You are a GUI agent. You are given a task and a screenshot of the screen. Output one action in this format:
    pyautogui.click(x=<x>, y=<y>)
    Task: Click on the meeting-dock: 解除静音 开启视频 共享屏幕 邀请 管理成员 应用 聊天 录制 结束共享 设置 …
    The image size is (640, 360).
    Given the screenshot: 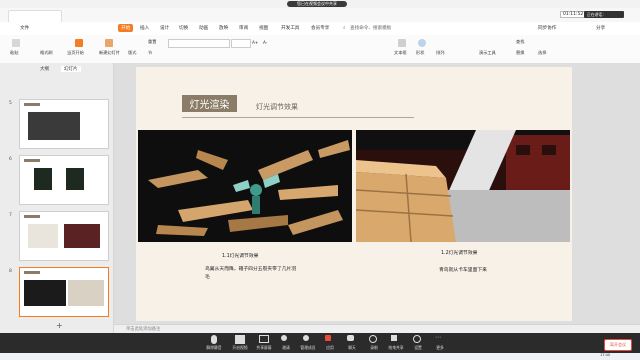 What is the action you would take?
    pyautogui.click(x=320, y=343)
    